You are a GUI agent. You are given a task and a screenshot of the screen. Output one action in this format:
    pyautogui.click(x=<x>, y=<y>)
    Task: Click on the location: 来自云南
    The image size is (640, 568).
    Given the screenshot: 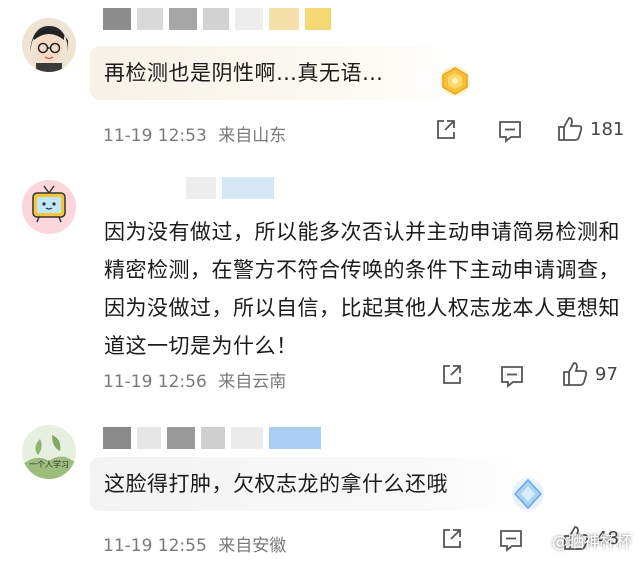 What is the action you would take?
    pyautogui.click(x=252, y=382)
    